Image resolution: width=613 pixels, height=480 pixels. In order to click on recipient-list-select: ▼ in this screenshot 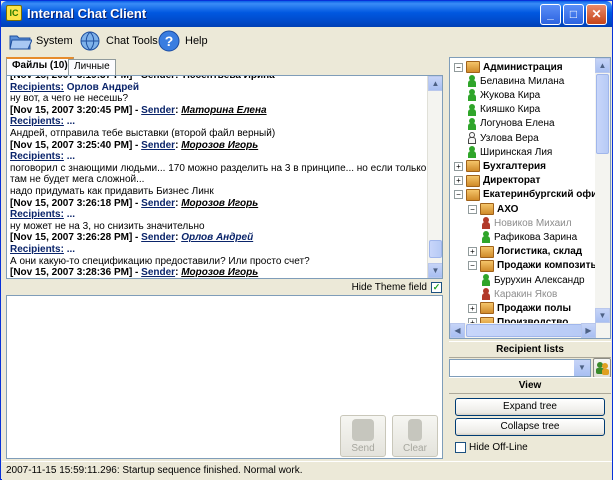, I will do `click(520, 368)`.